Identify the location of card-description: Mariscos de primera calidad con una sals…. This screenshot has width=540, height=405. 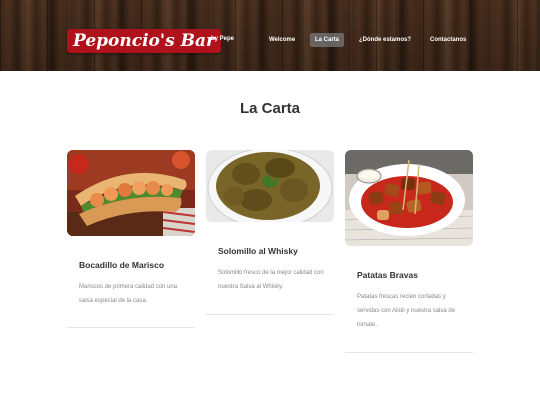
(128, 294).